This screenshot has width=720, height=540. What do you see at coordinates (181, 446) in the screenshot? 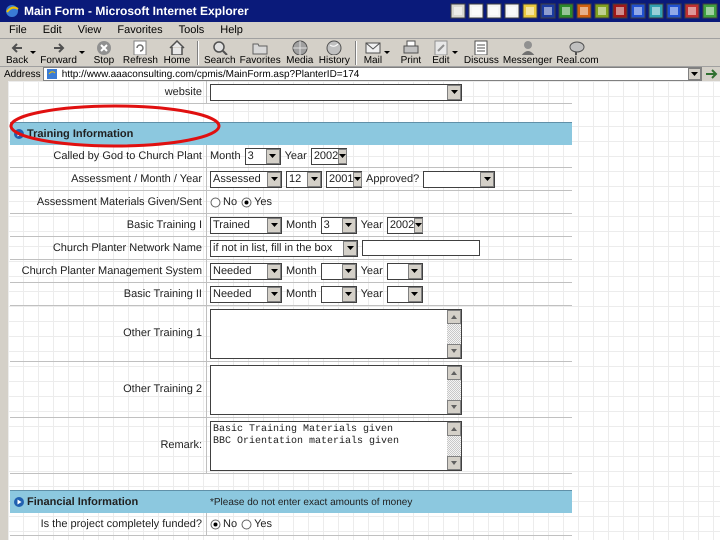
I see `field-label: Remark:` at bounding box center [181, 446].